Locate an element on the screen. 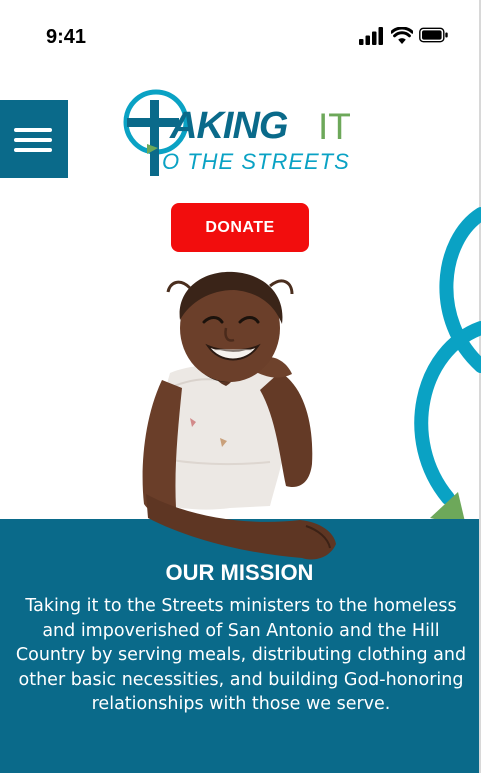 The width and height of the screenshot is (481, 773). logo-word-taking: AKING is located at coordinates (229, 126).